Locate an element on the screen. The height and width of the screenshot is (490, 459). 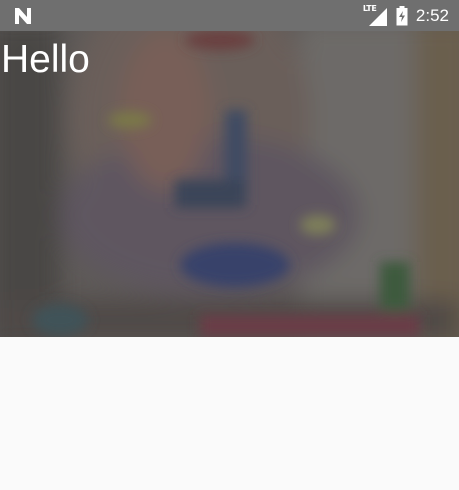
lte-signal-group: LTE is located at coordinates (375, 15).